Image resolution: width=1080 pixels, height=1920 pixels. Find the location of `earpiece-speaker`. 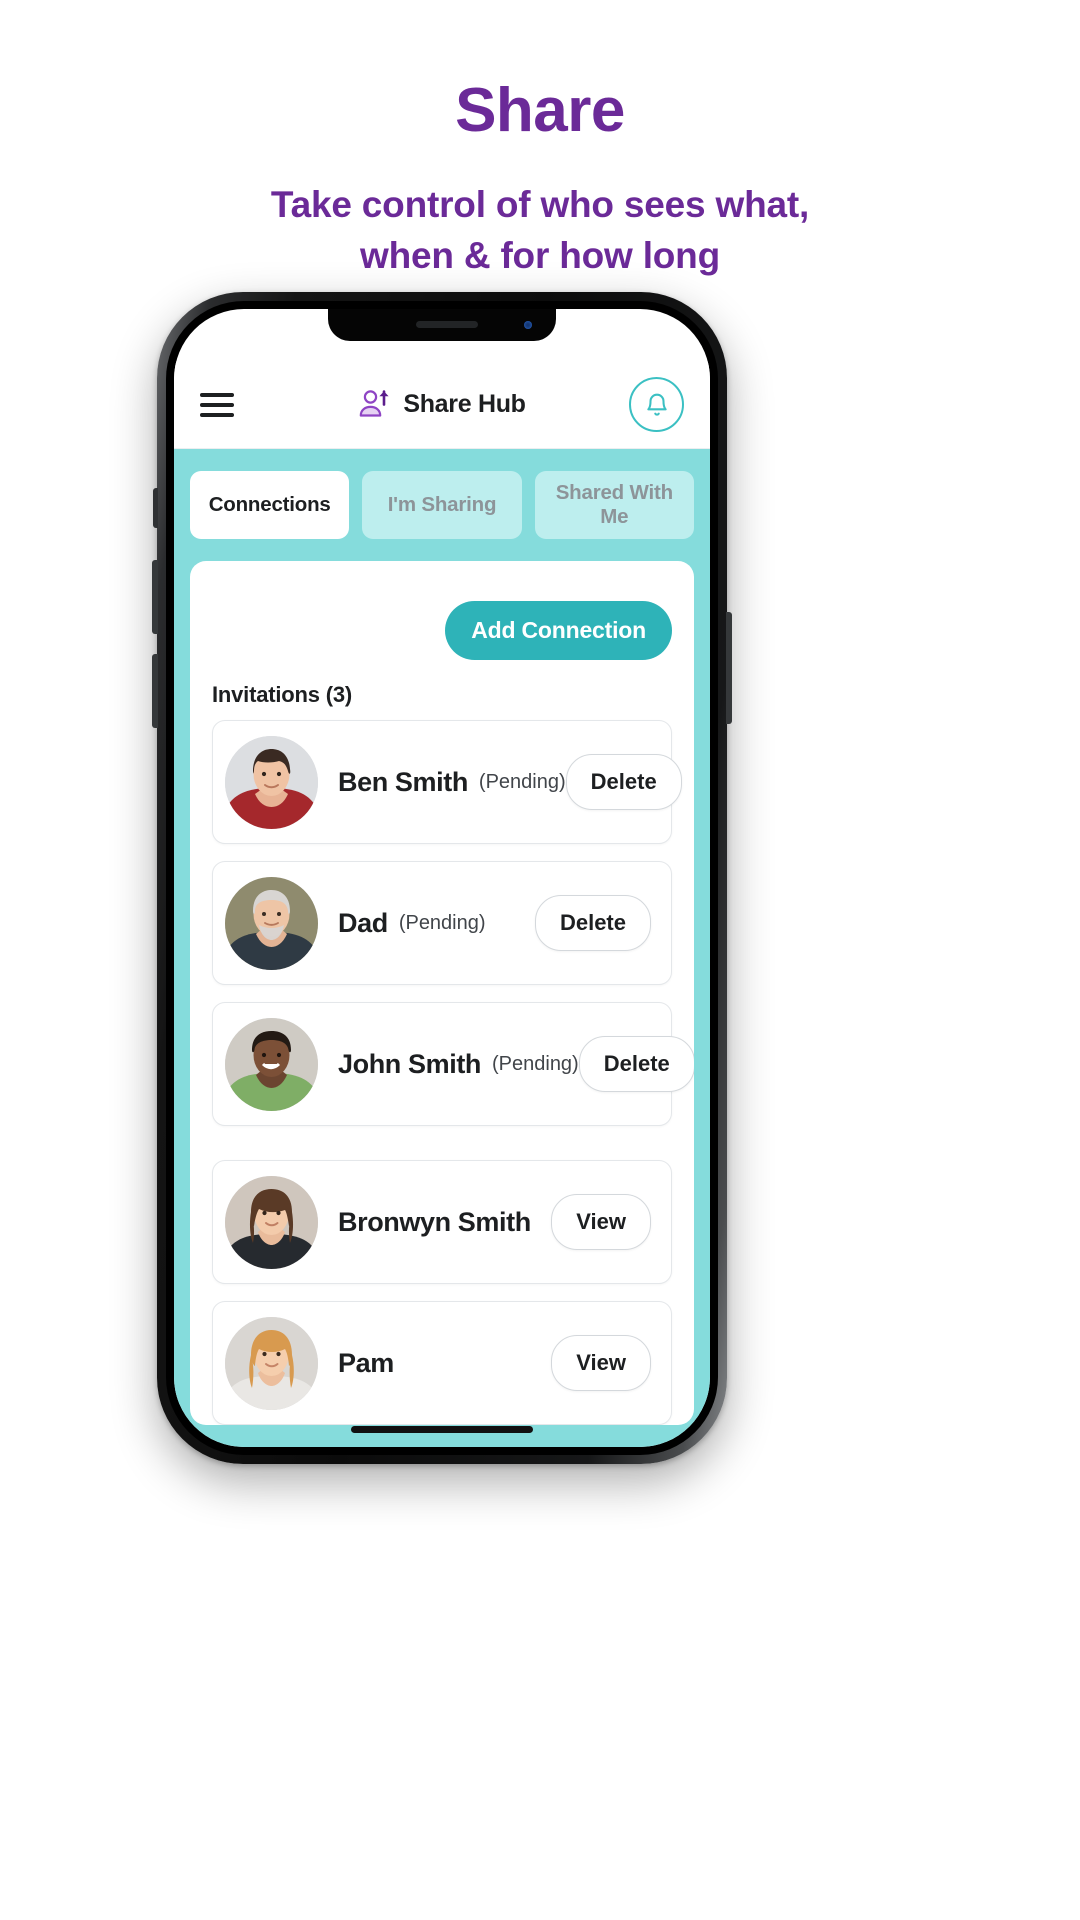

earpiece-speaker is located at coordinates (446, 324).